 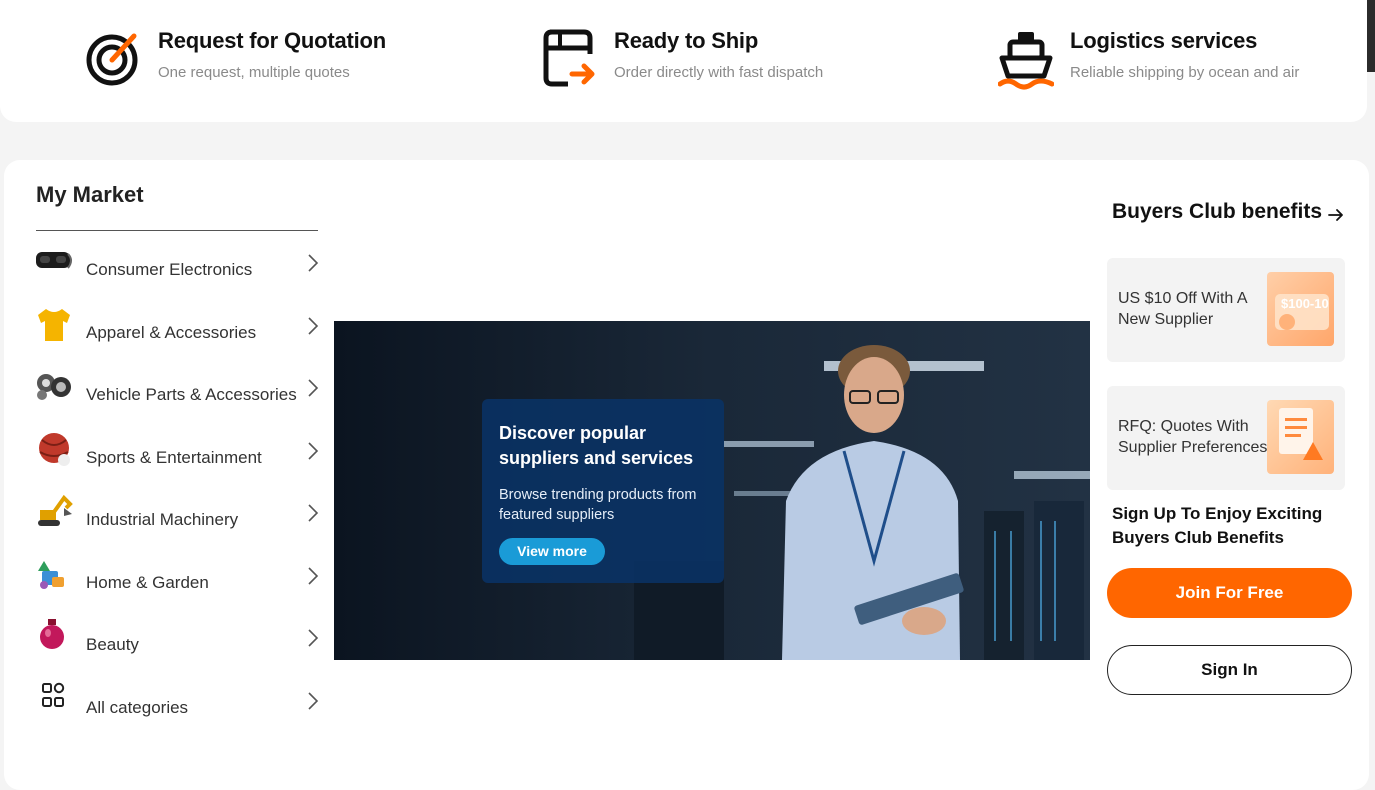 I want to click on category-vehicle-parts: Vehicle Parts & Accessories, so click(x=179, y=391).